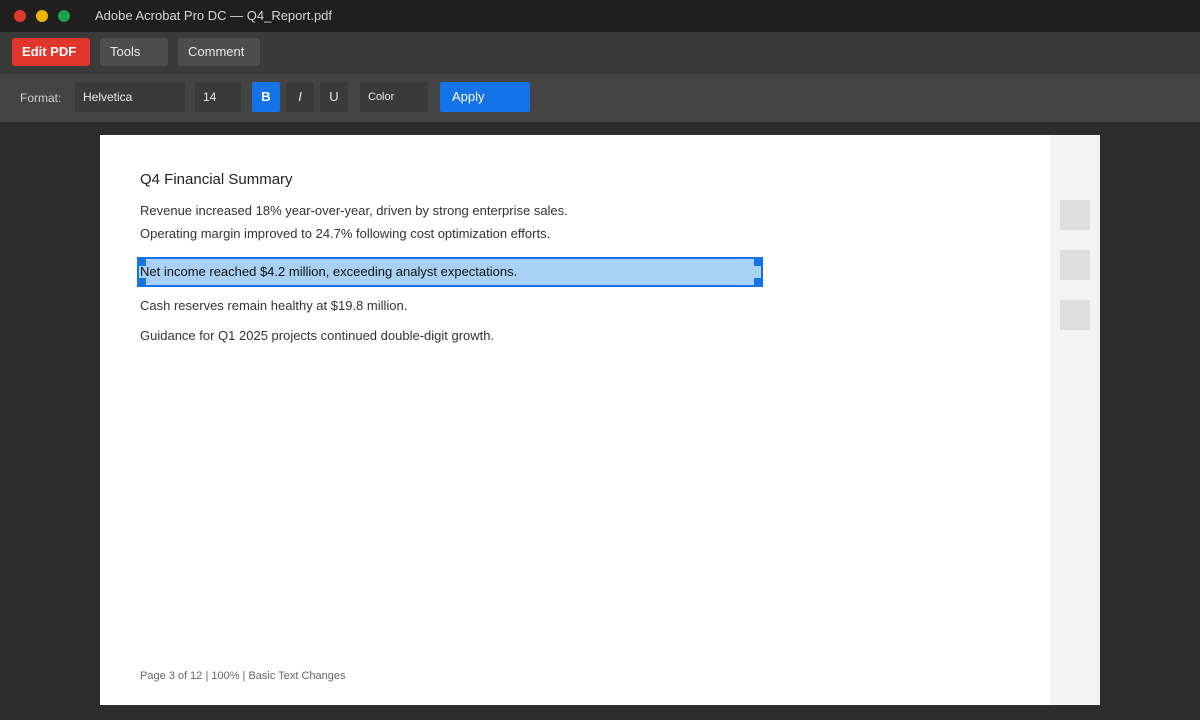 This screenshot has height=720, width=1200. Describe the element at coordinates (219, 52) in the screenshot. I see `comment-button: Comment` at that location.